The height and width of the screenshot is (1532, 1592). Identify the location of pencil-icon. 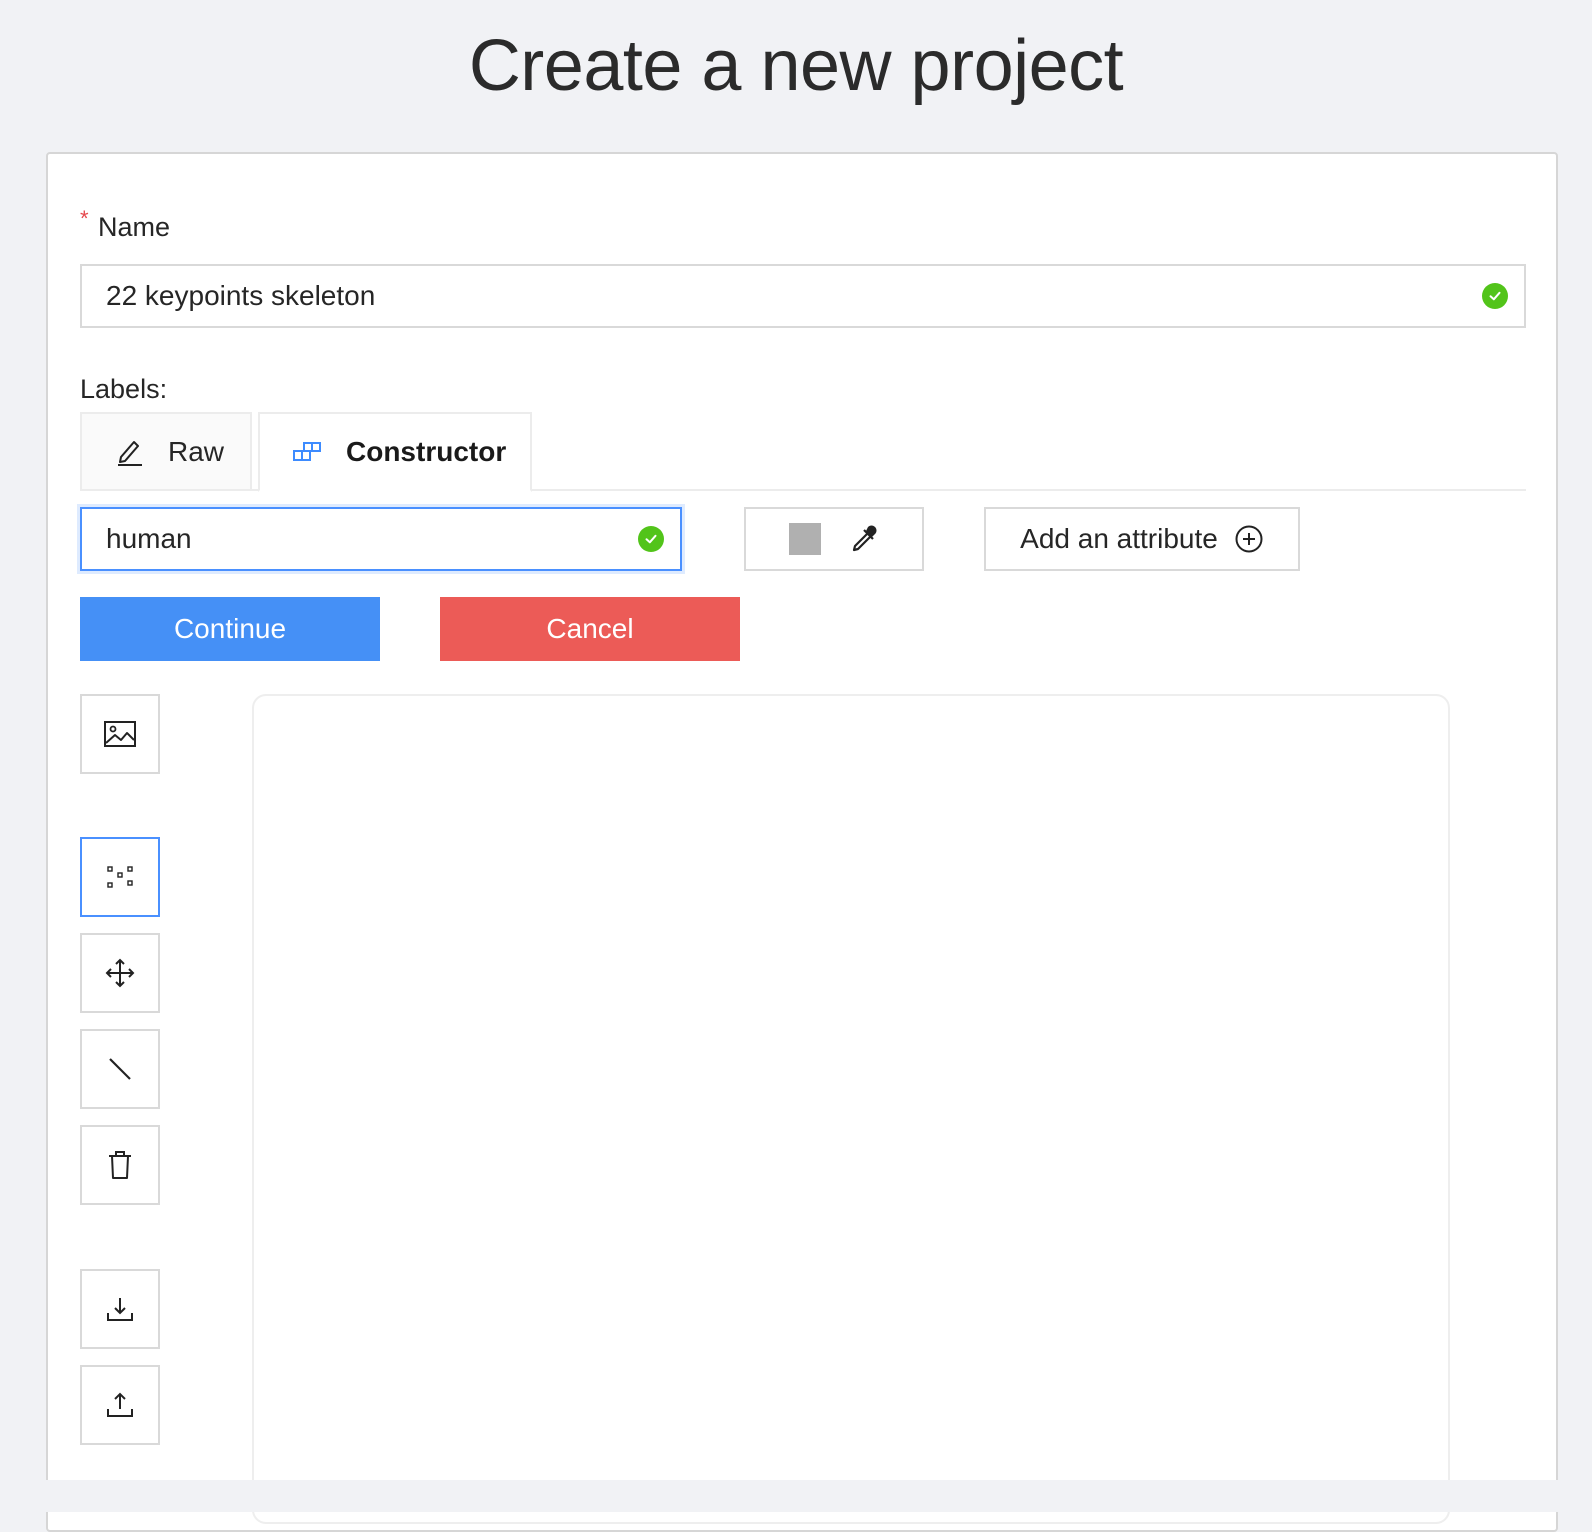
(130, 452).